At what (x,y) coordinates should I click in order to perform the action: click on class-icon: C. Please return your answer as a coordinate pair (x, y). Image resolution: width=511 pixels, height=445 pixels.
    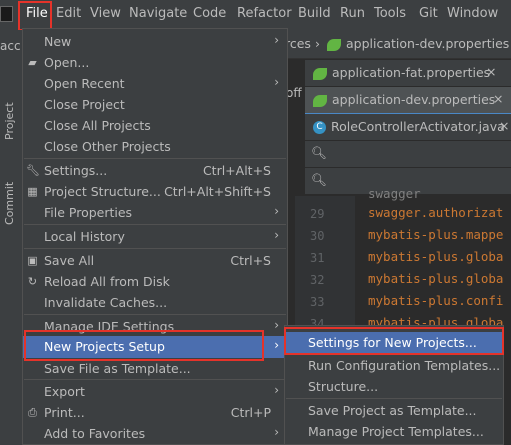
    Looking at the image, I should click on (319, 127).